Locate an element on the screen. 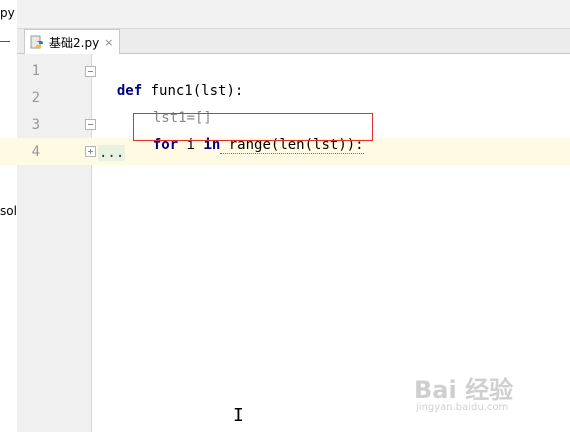 Image resolution: width=570 pixels, height=432 pixels. editor-tab-bar: 基础2.py × is located at coordinates (293, 41).